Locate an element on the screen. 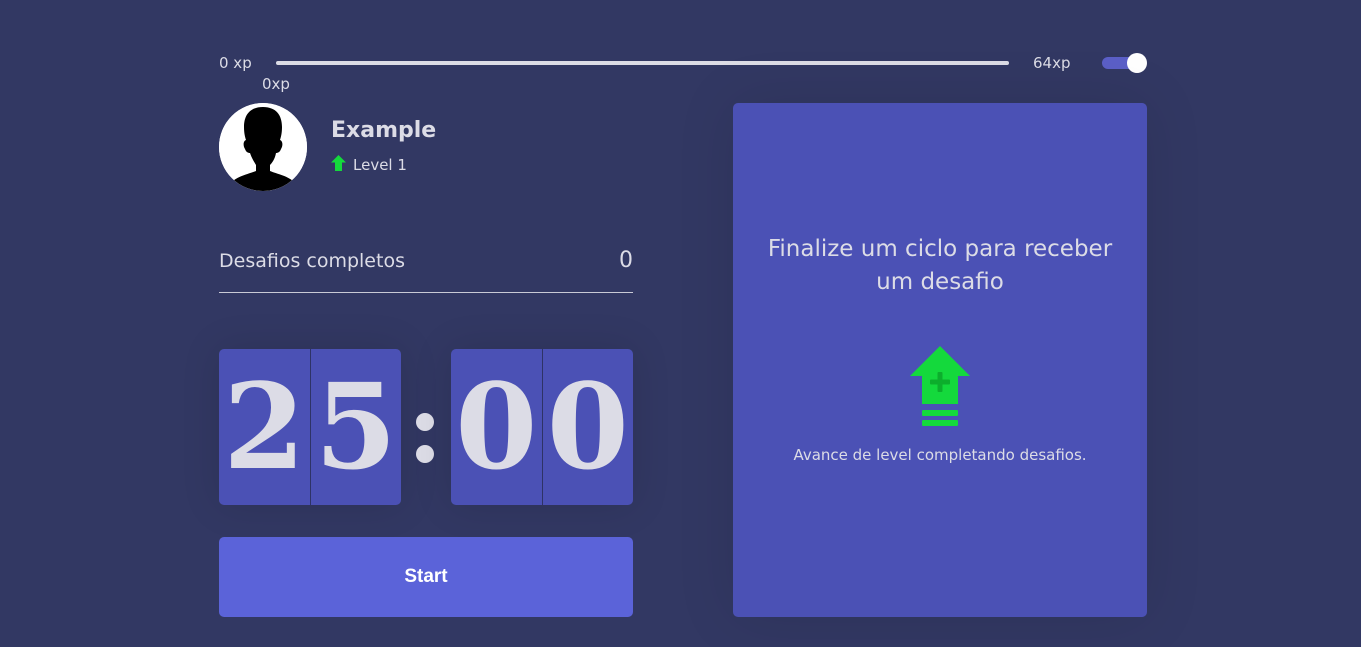  seconds-ones-digit: 0 is located at coordinates (587, 427).